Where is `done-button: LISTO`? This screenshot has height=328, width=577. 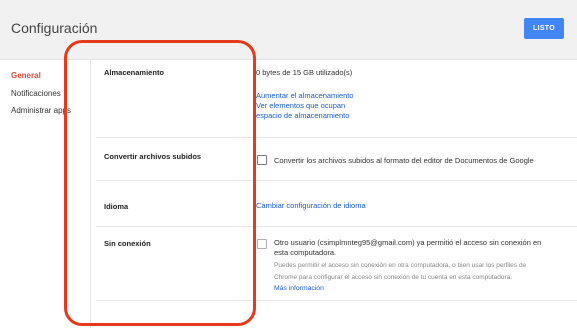
done-button: LISTO is located at coordinates (544, 28).